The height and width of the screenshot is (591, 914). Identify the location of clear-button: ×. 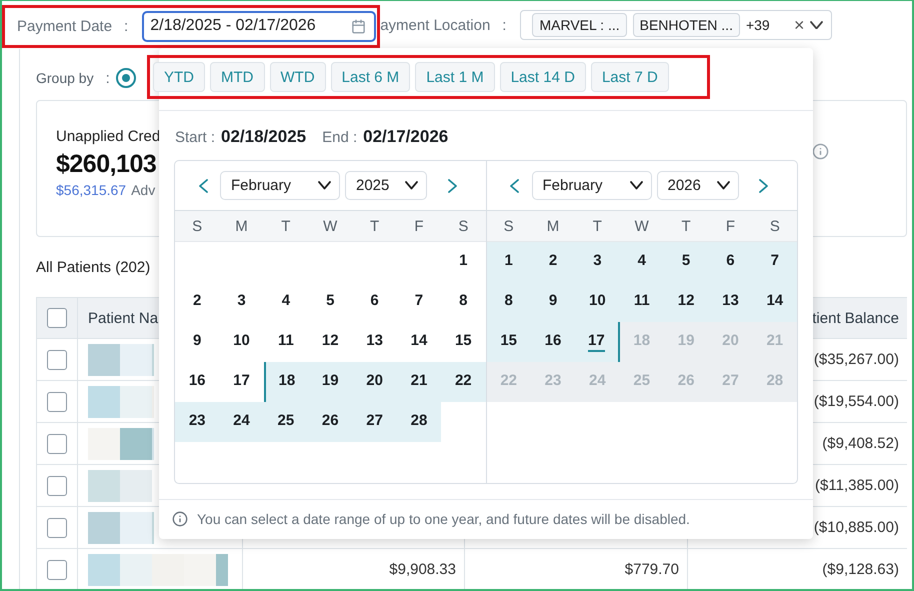
(799, 25).